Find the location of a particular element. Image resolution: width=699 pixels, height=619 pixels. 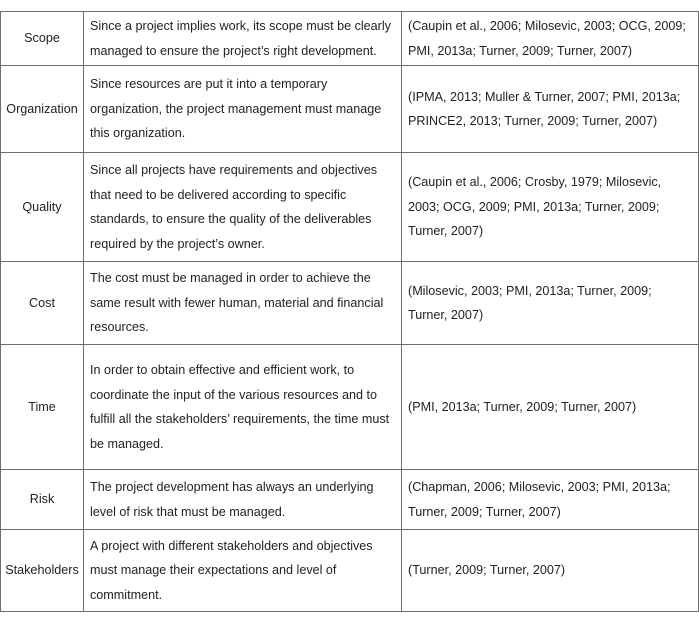

dimension-cell: Scope is located at coordinates (42, 38).